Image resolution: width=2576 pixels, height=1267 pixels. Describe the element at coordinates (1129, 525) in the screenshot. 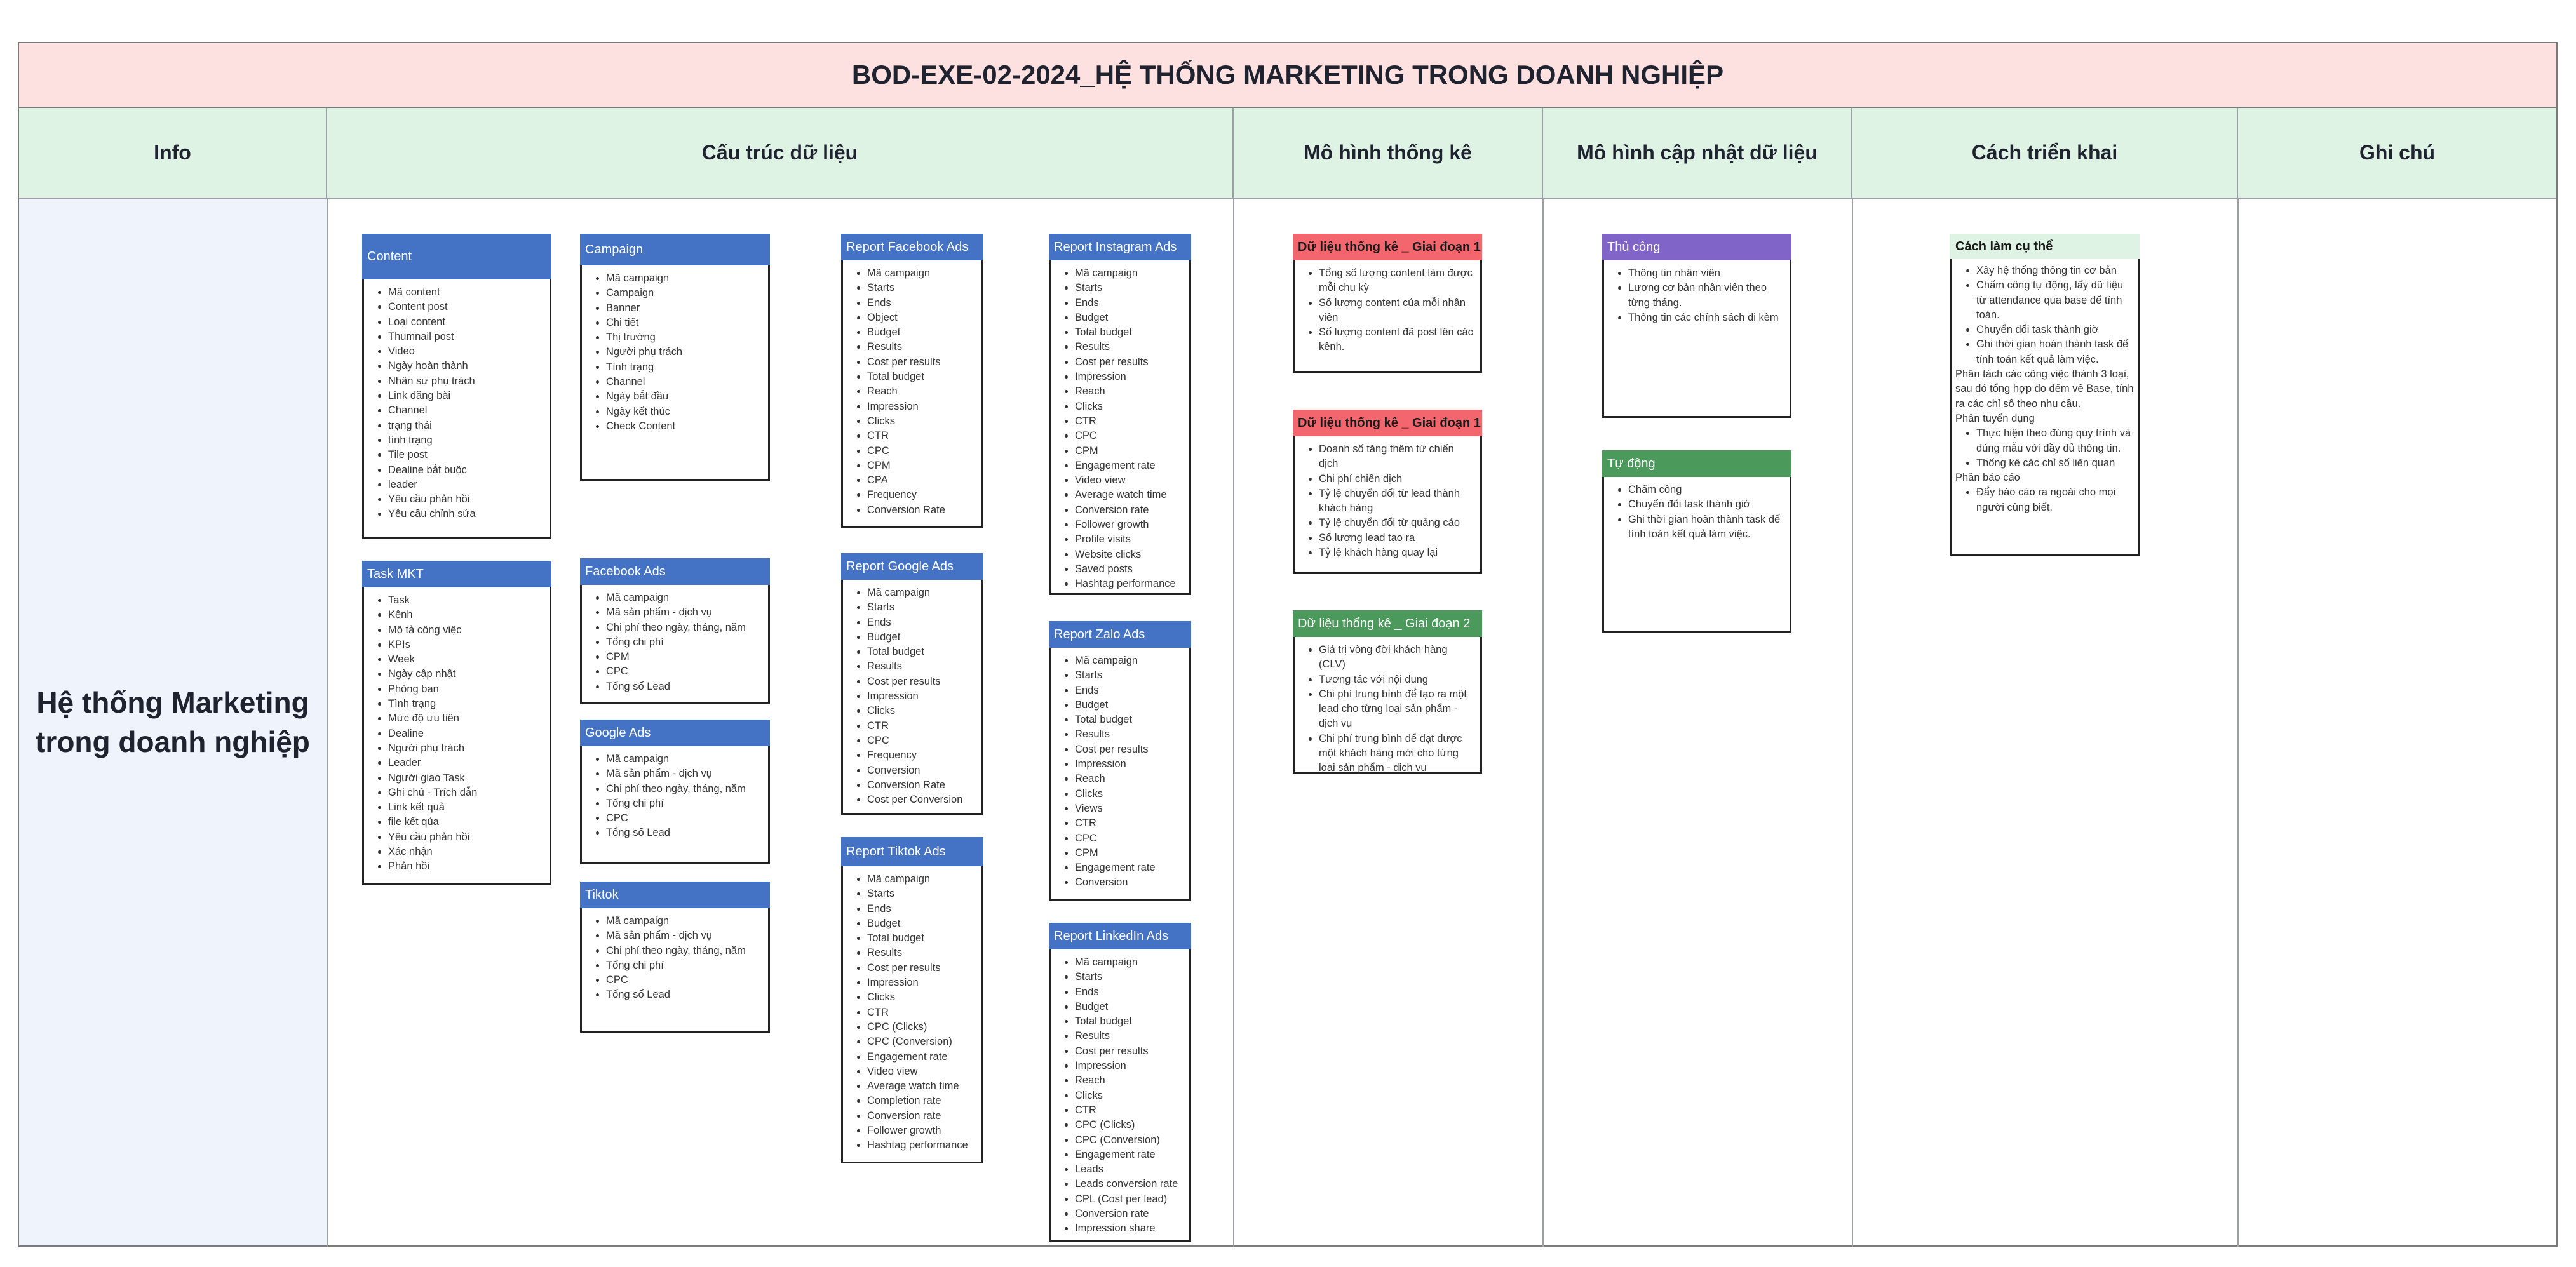

I see `list-item: Follower growth` at that location.